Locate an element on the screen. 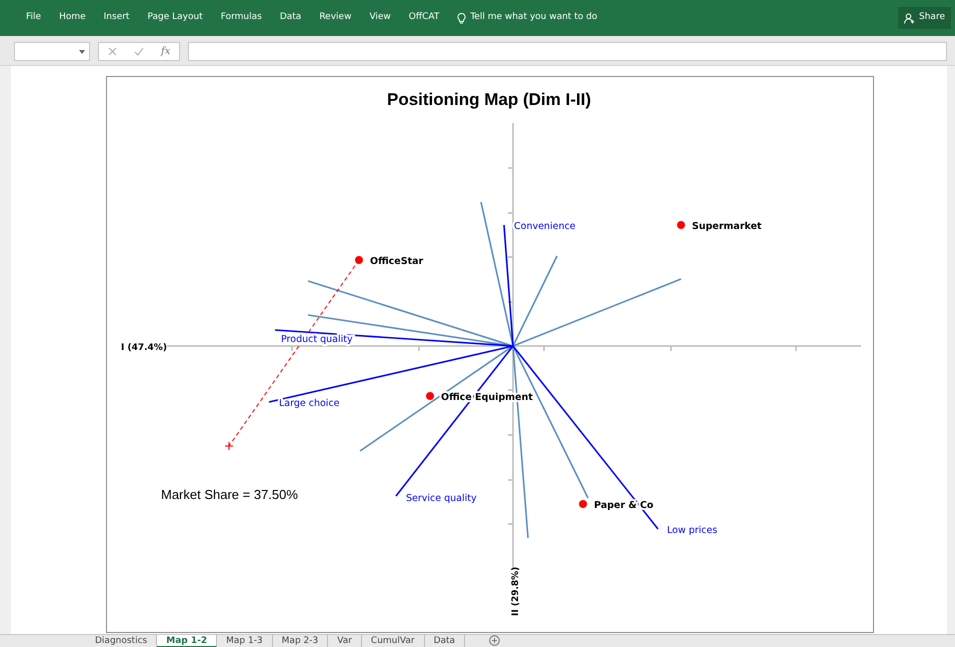 Image resolution: width=955 pixels, height=647 pixels. add-sheet-icon is located at coordinates (494, 640).